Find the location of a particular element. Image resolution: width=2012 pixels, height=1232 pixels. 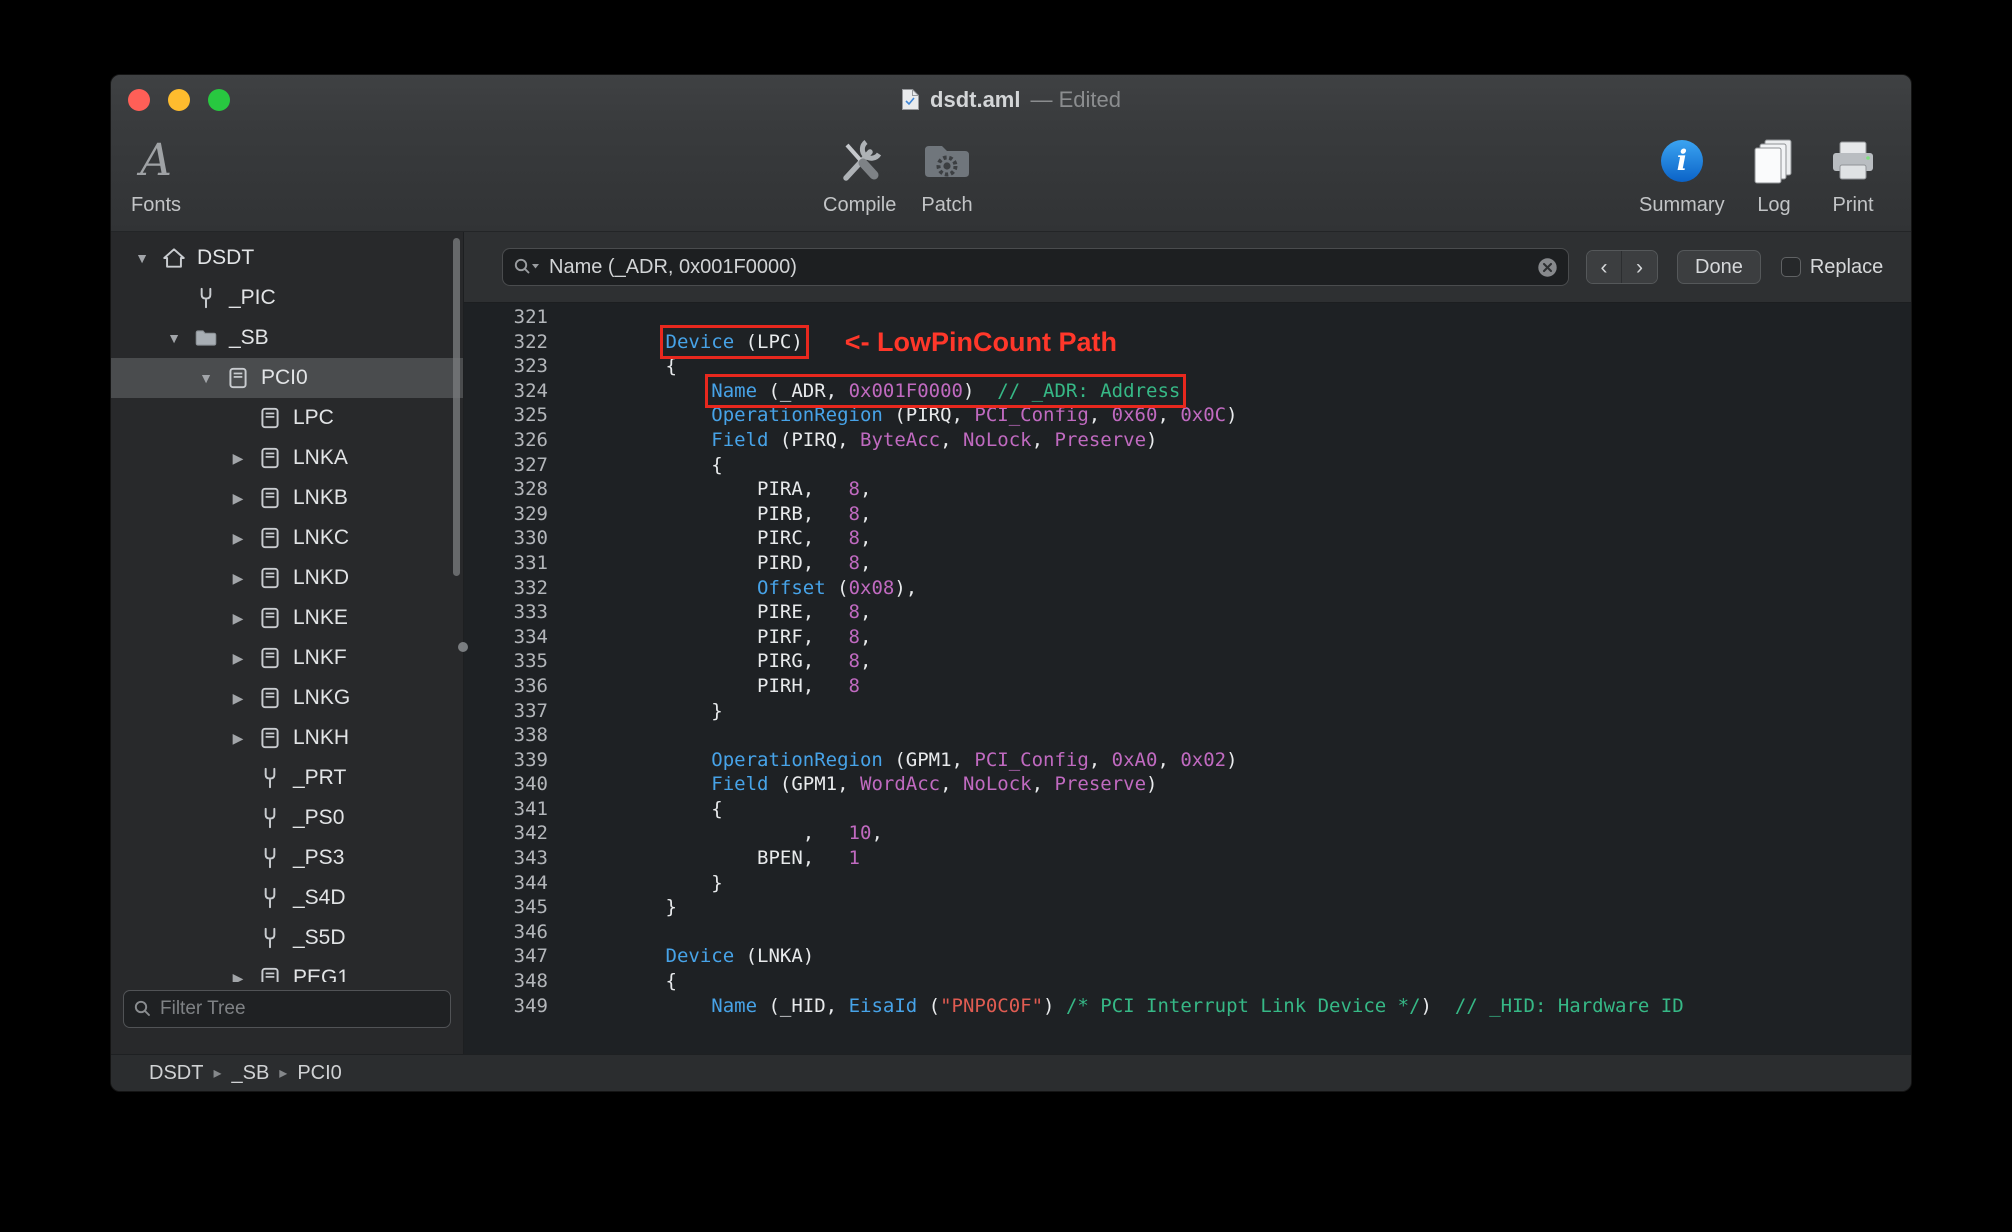

breadcrumb-dsdt: DSDT is located at coordinates (176, 1073).